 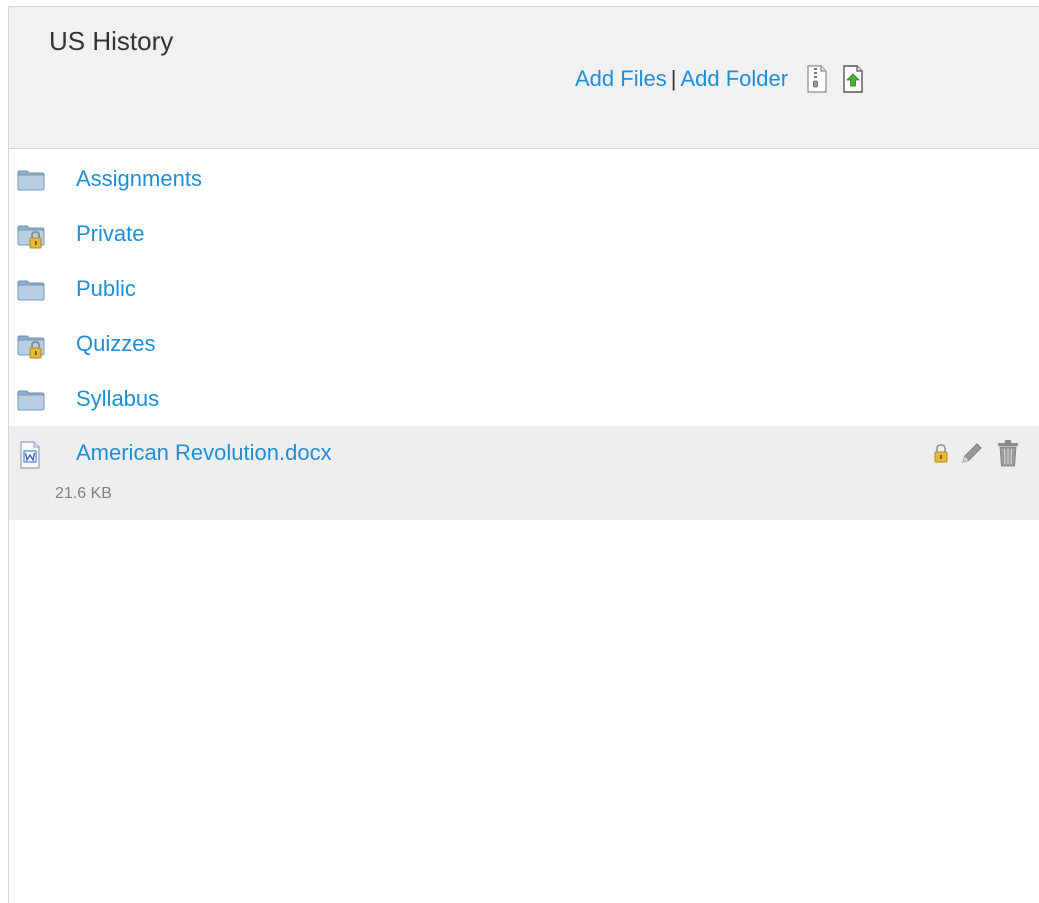 I want to click on zip-download-icon, so click(x=817, y=79).